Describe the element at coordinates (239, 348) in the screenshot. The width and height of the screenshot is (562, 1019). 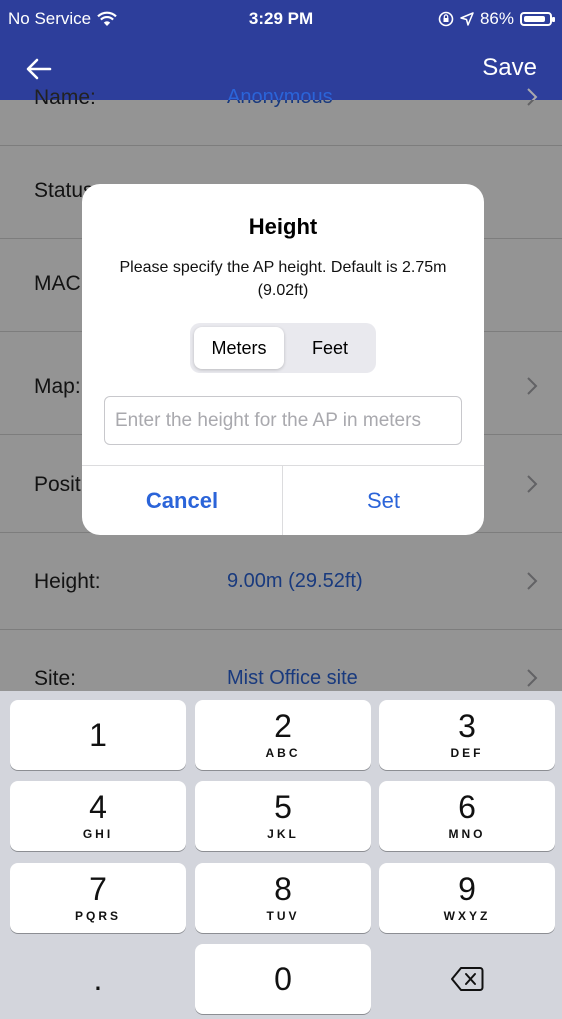
I see `segment-meters: Meters` at that location.